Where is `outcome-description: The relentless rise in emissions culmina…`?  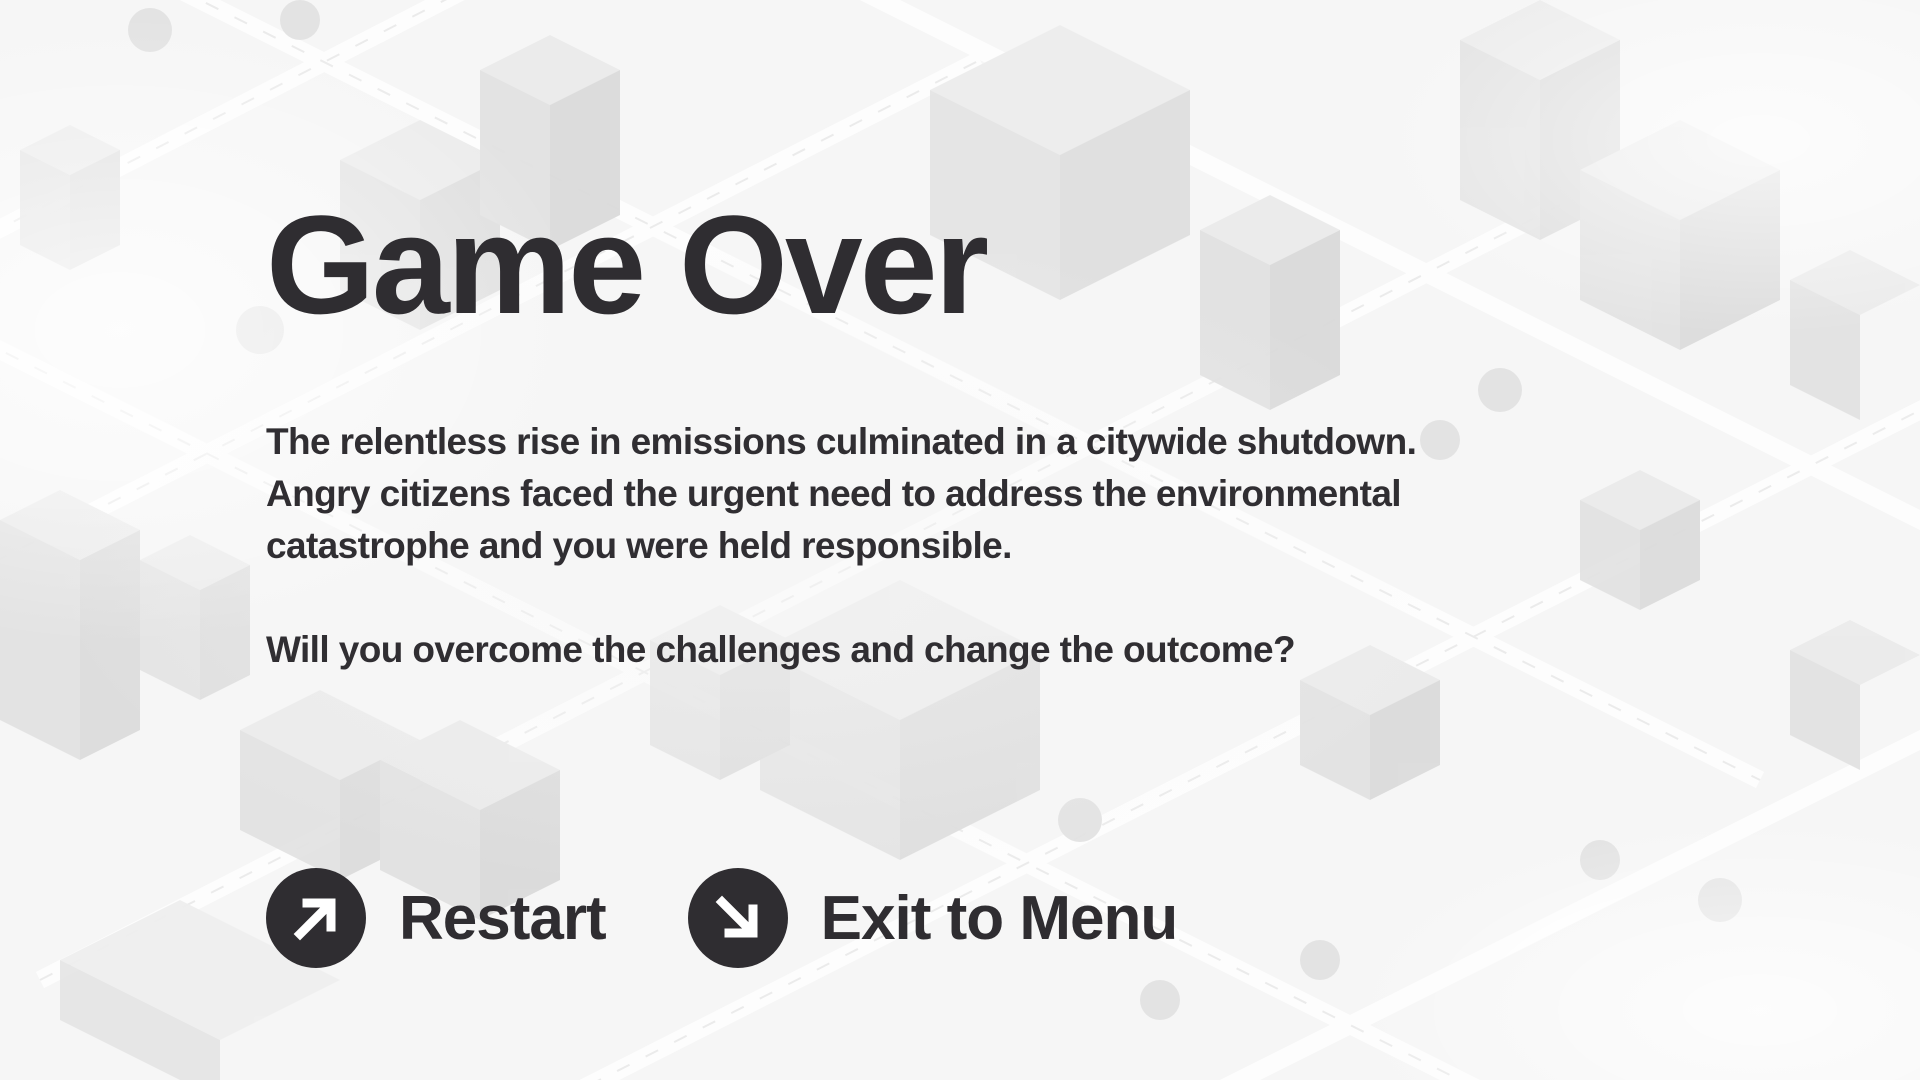 outcome-description: The relentless rise in emissions culmina… is located at coordinates (841, 493).